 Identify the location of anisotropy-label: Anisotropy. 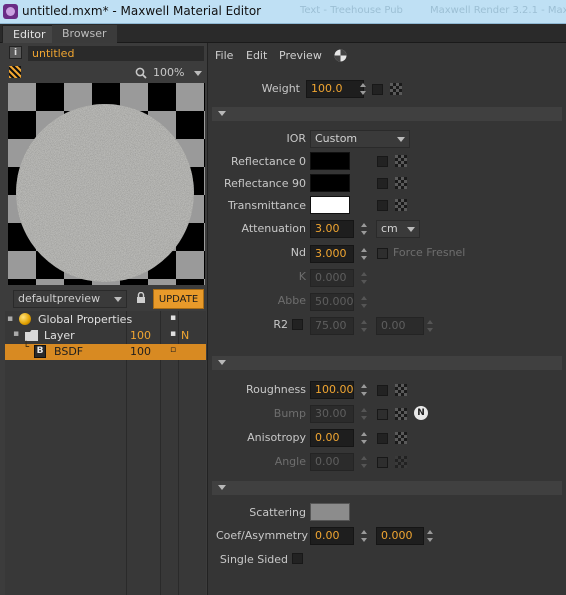
(276, 437).